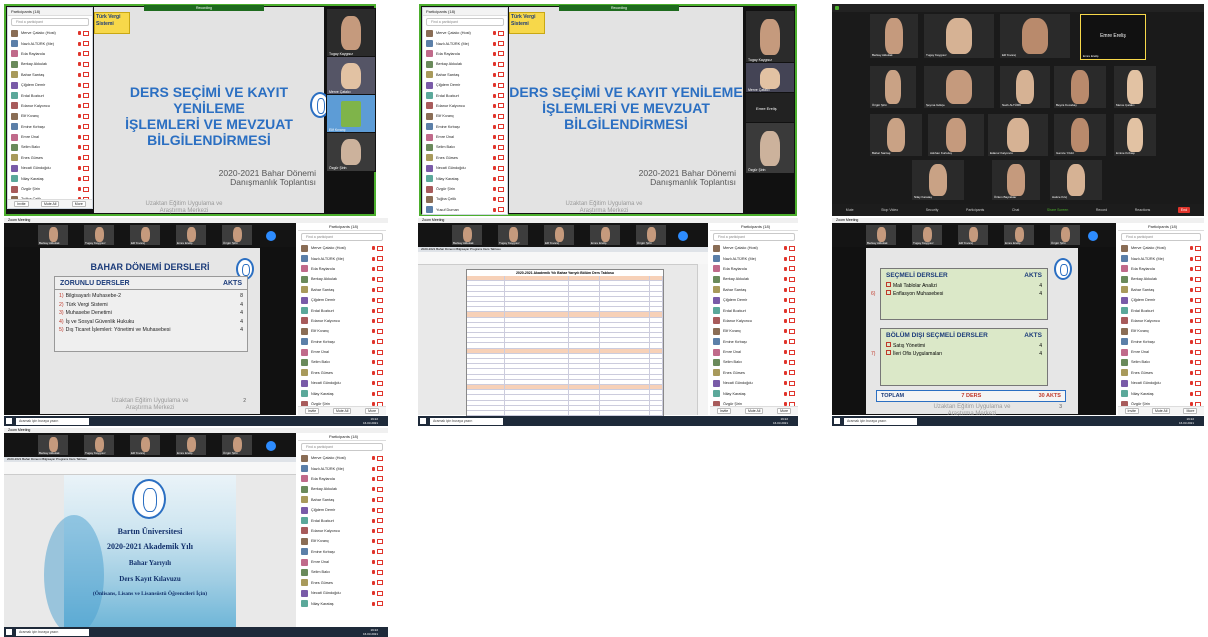 The width and height of the screenshot is (1208, 637). What do you see at coordinates (754, 352) in the screenshot?
I see `participant-row: Emre Ünal` at bounding box center [754, 352].